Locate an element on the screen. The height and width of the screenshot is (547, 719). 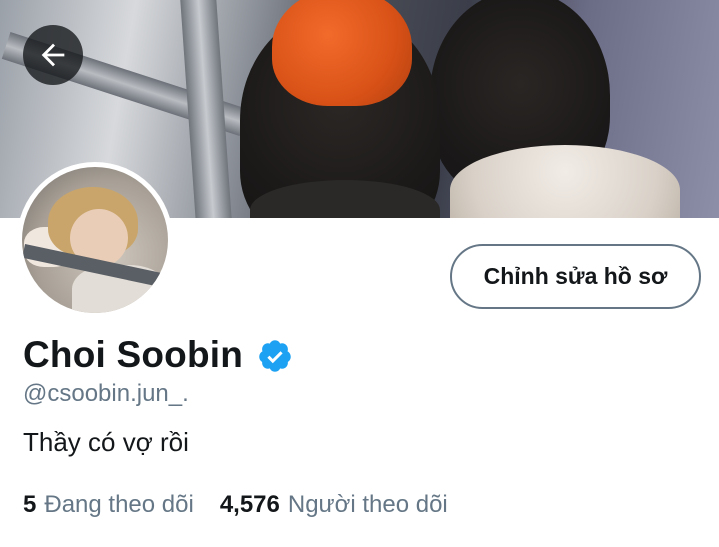
back-button is located at coordinates (53, 55).